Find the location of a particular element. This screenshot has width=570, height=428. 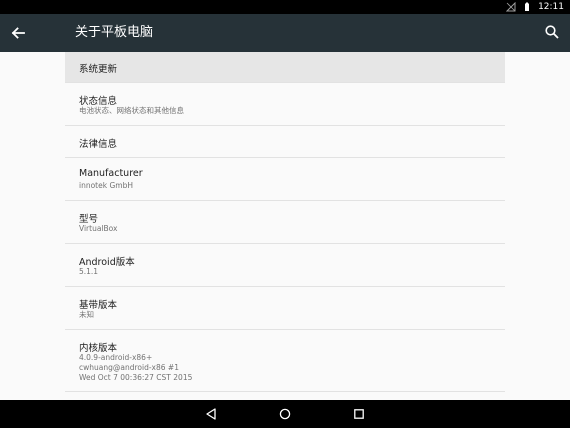

home-circle-icon is located at coordinates (285, 414).